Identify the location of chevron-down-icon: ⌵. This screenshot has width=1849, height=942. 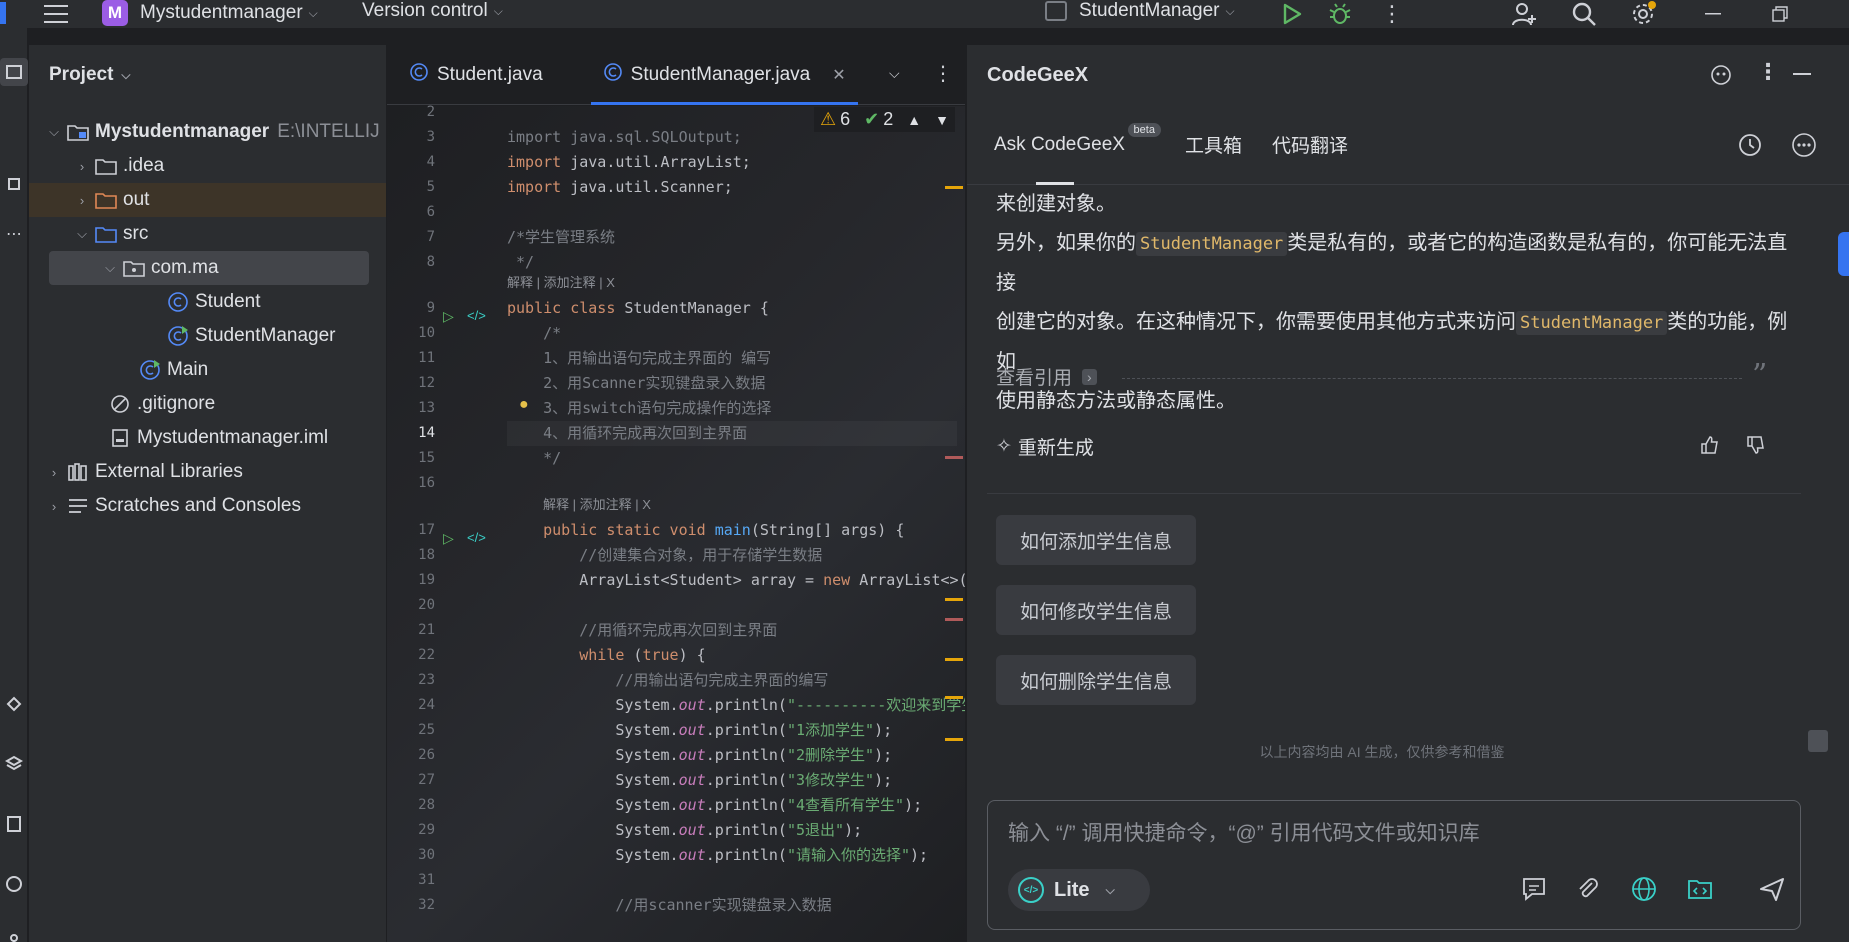
(126, 74).